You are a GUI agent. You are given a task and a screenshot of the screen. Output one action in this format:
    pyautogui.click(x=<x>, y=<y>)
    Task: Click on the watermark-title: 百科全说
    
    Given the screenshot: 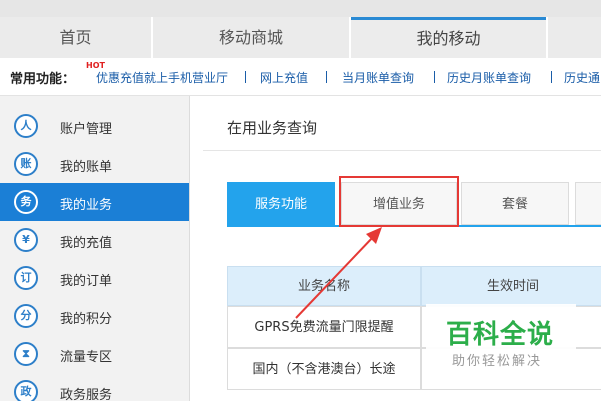 What is the action you would take?
    pyautogui.click(x=500, y=335)
    